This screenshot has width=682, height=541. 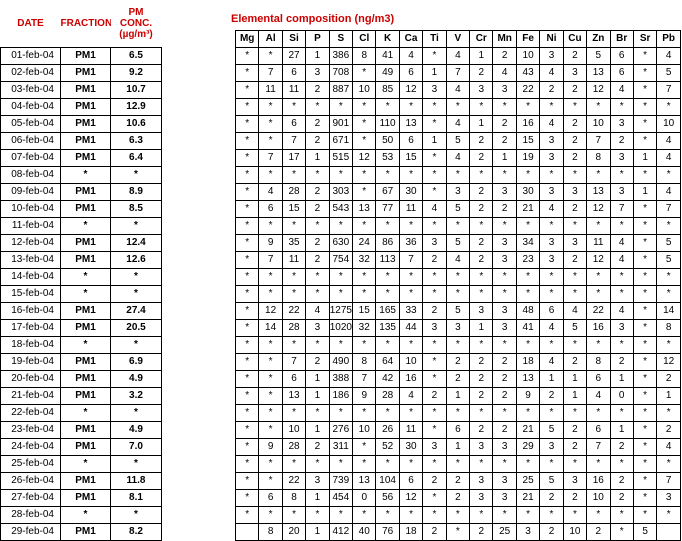 I want to click on sample-row: 14-feb-04 * *, so click(x=81, y=277).